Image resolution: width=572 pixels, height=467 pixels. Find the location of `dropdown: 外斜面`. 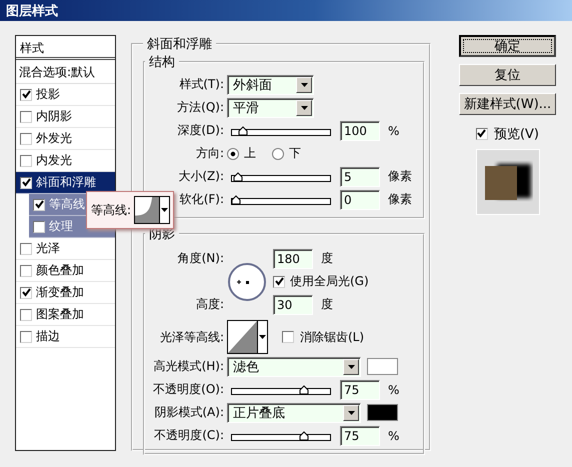

dropdown: 外斜面 is located at coordinates (270, 84).